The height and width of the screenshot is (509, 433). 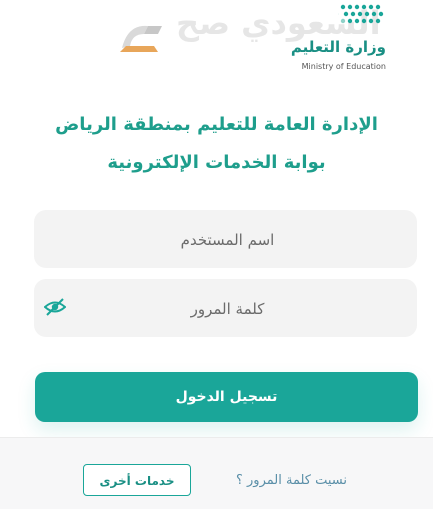 What do you see at coordinates (338, 47) in the screenshot?
I see `ministry-name-ar: وزارة التعليم` at bounding box center [338, 47].